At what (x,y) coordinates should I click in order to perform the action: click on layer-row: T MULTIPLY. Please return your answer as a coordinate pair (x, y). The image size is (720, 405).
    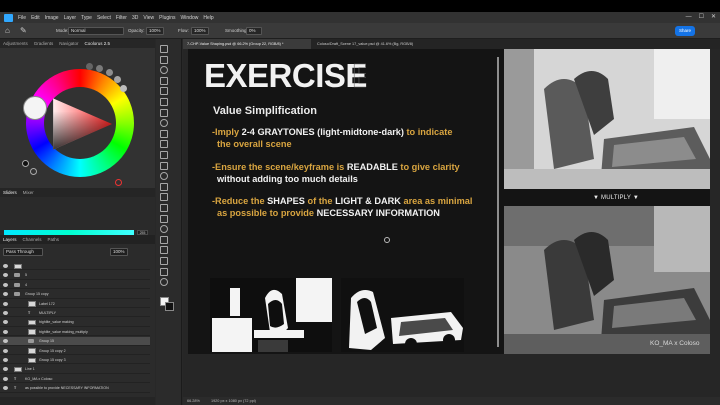
    Looking at the image, I should click on (75, 313).